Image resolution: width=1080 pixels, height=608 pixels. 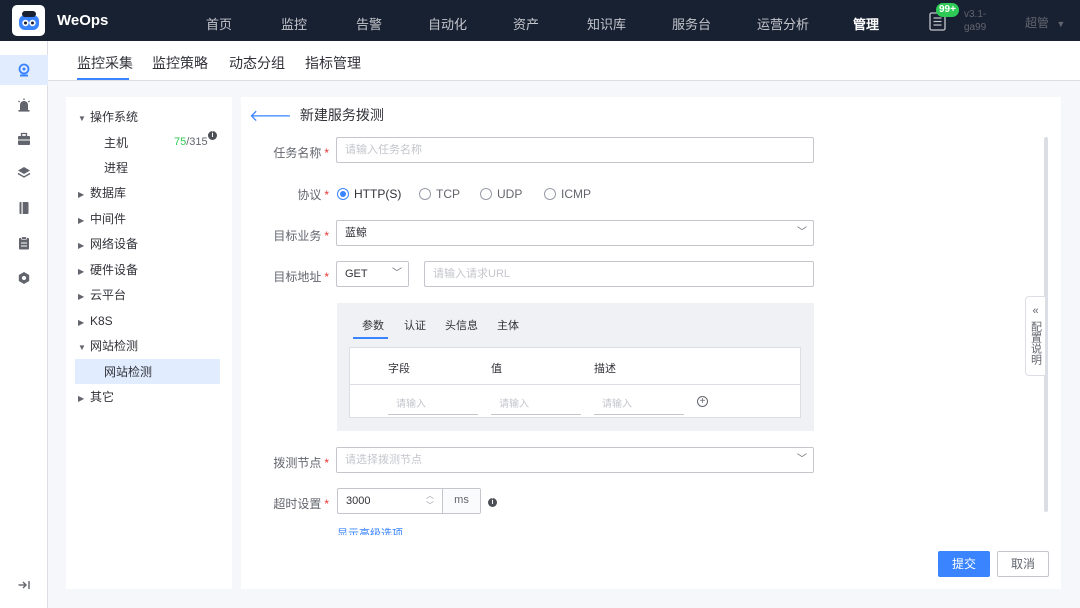 I want to click on nav-home: 首页, so click(x=219, y=23).